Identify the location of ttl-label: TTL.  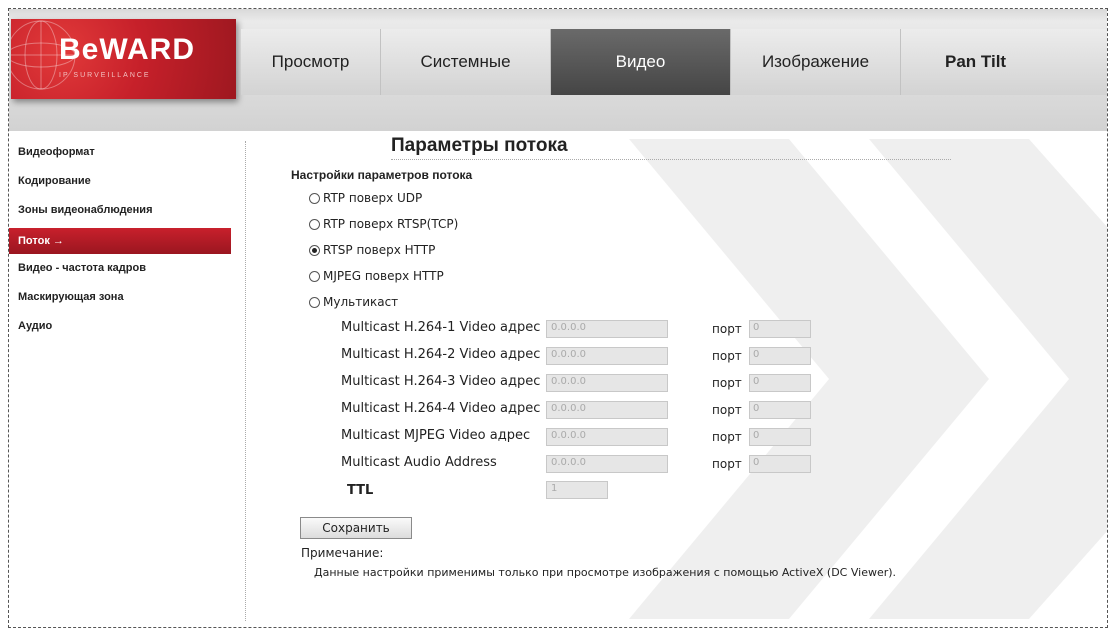
(360, 490).